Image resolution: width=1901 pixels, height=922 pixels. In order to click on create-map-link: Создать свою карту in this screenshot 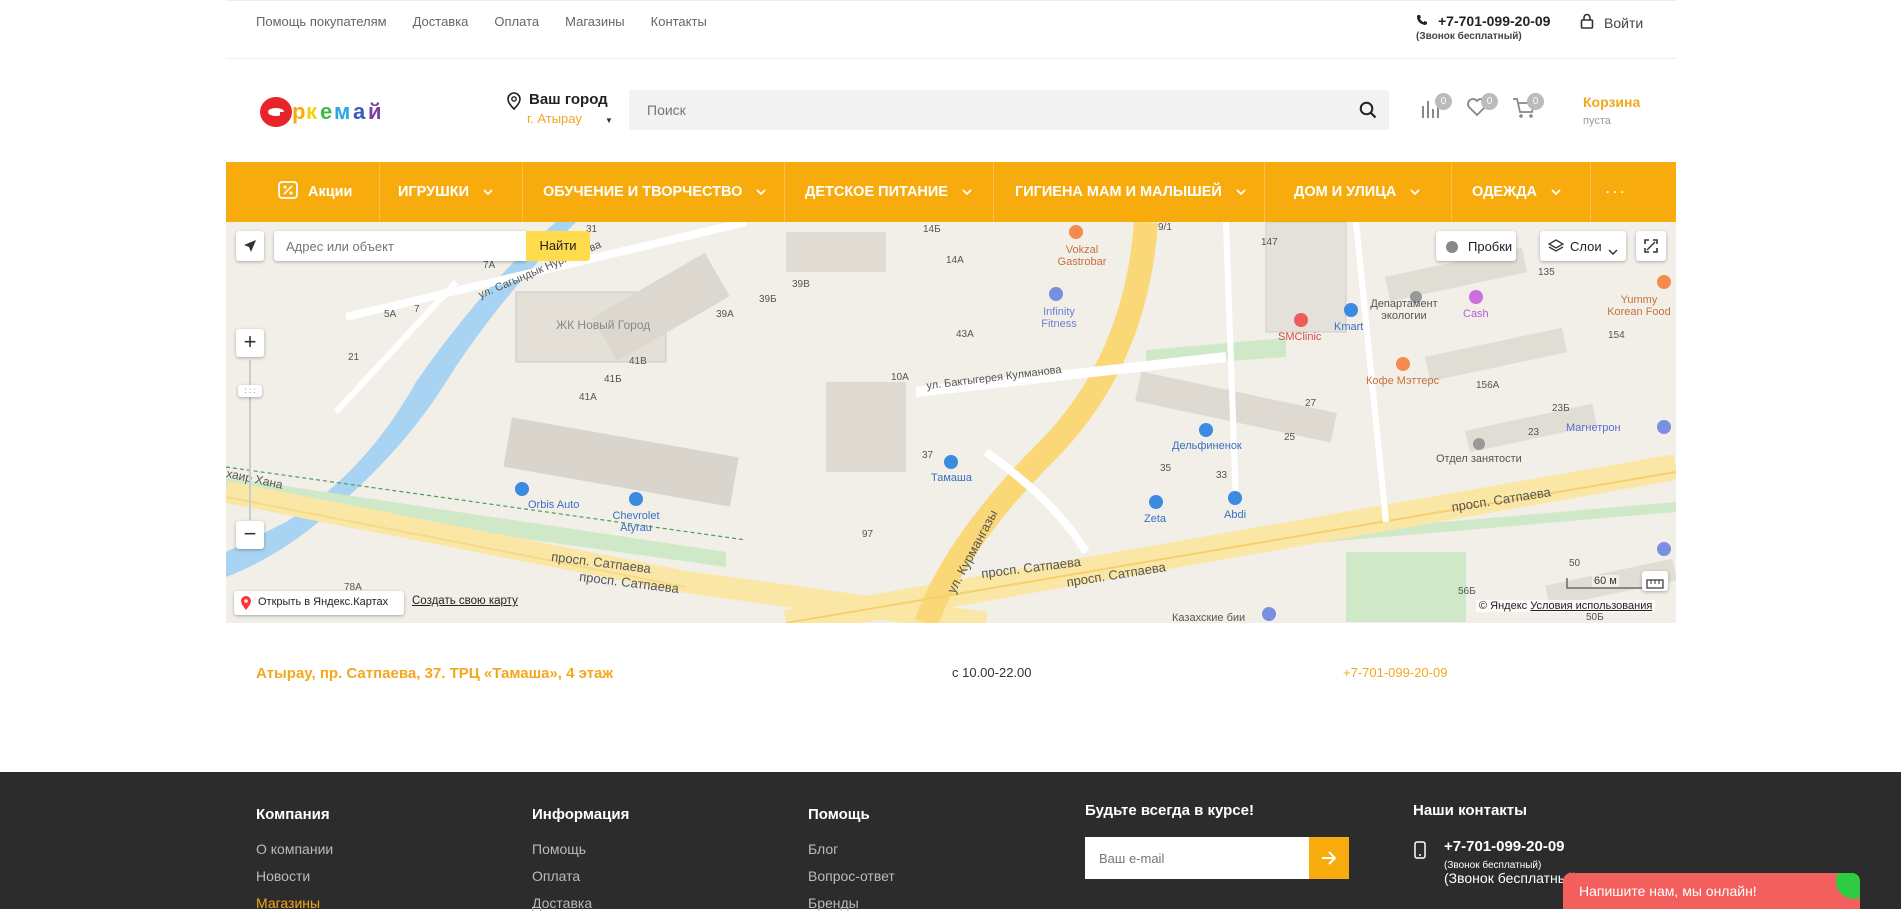, I will do `click(465, 601)`.